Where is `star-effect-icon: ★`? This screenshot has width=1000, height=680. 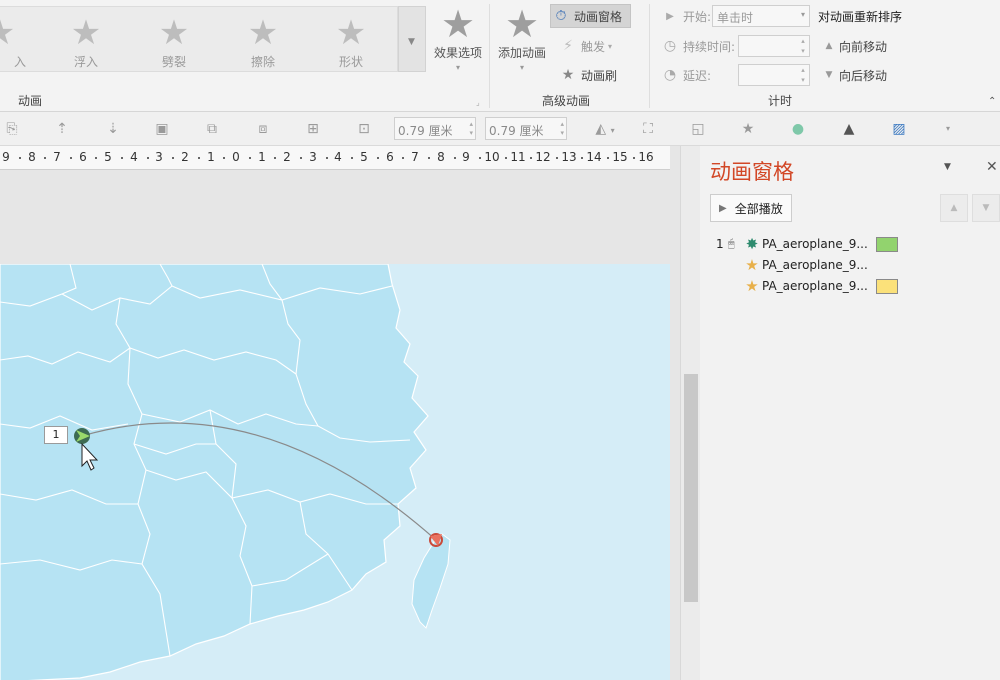 star-effect-icon: ★ is located at coordinates (748, 129).